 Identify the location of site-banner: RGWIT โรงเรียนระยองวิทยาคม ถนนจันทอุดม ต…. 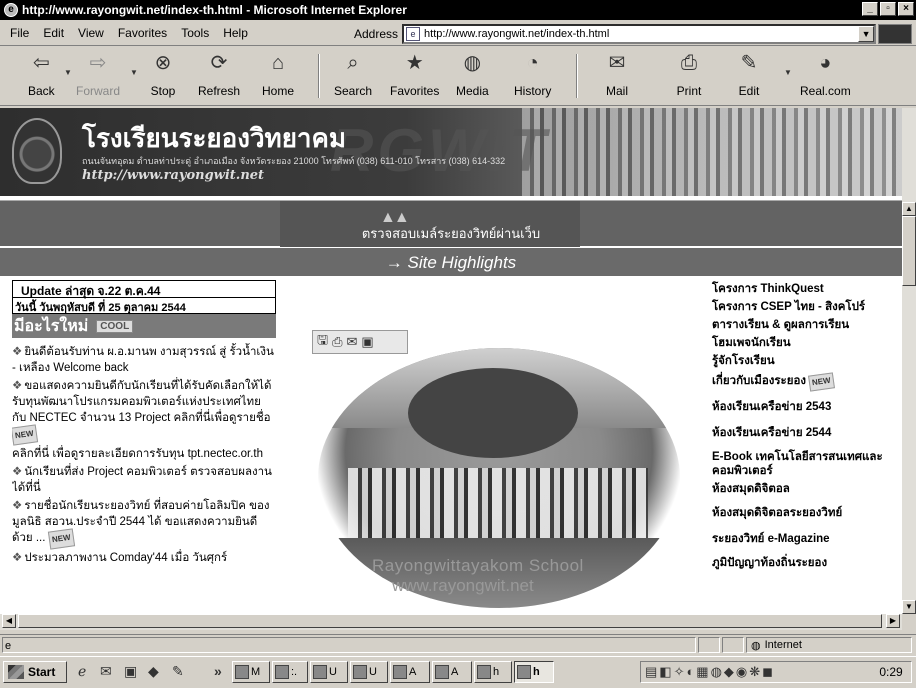
(451, 152).